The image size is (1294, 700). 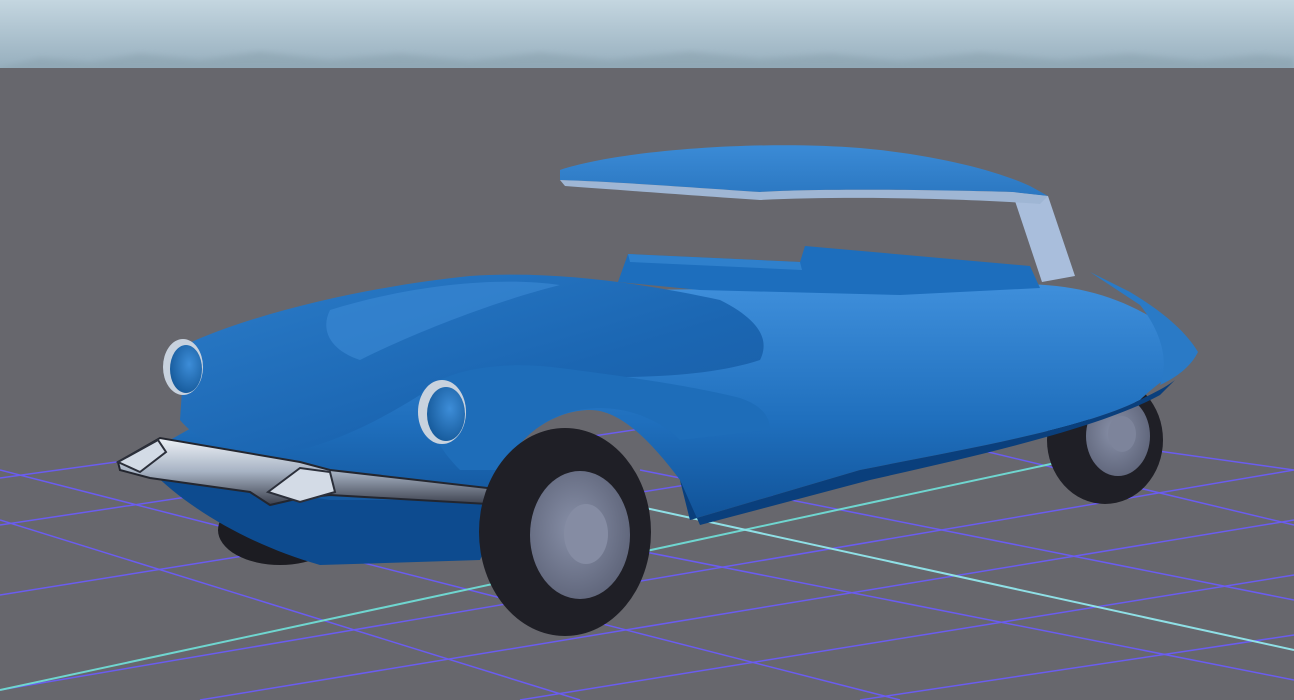 I want to click on right-headlight, so click(x=442, y=412).